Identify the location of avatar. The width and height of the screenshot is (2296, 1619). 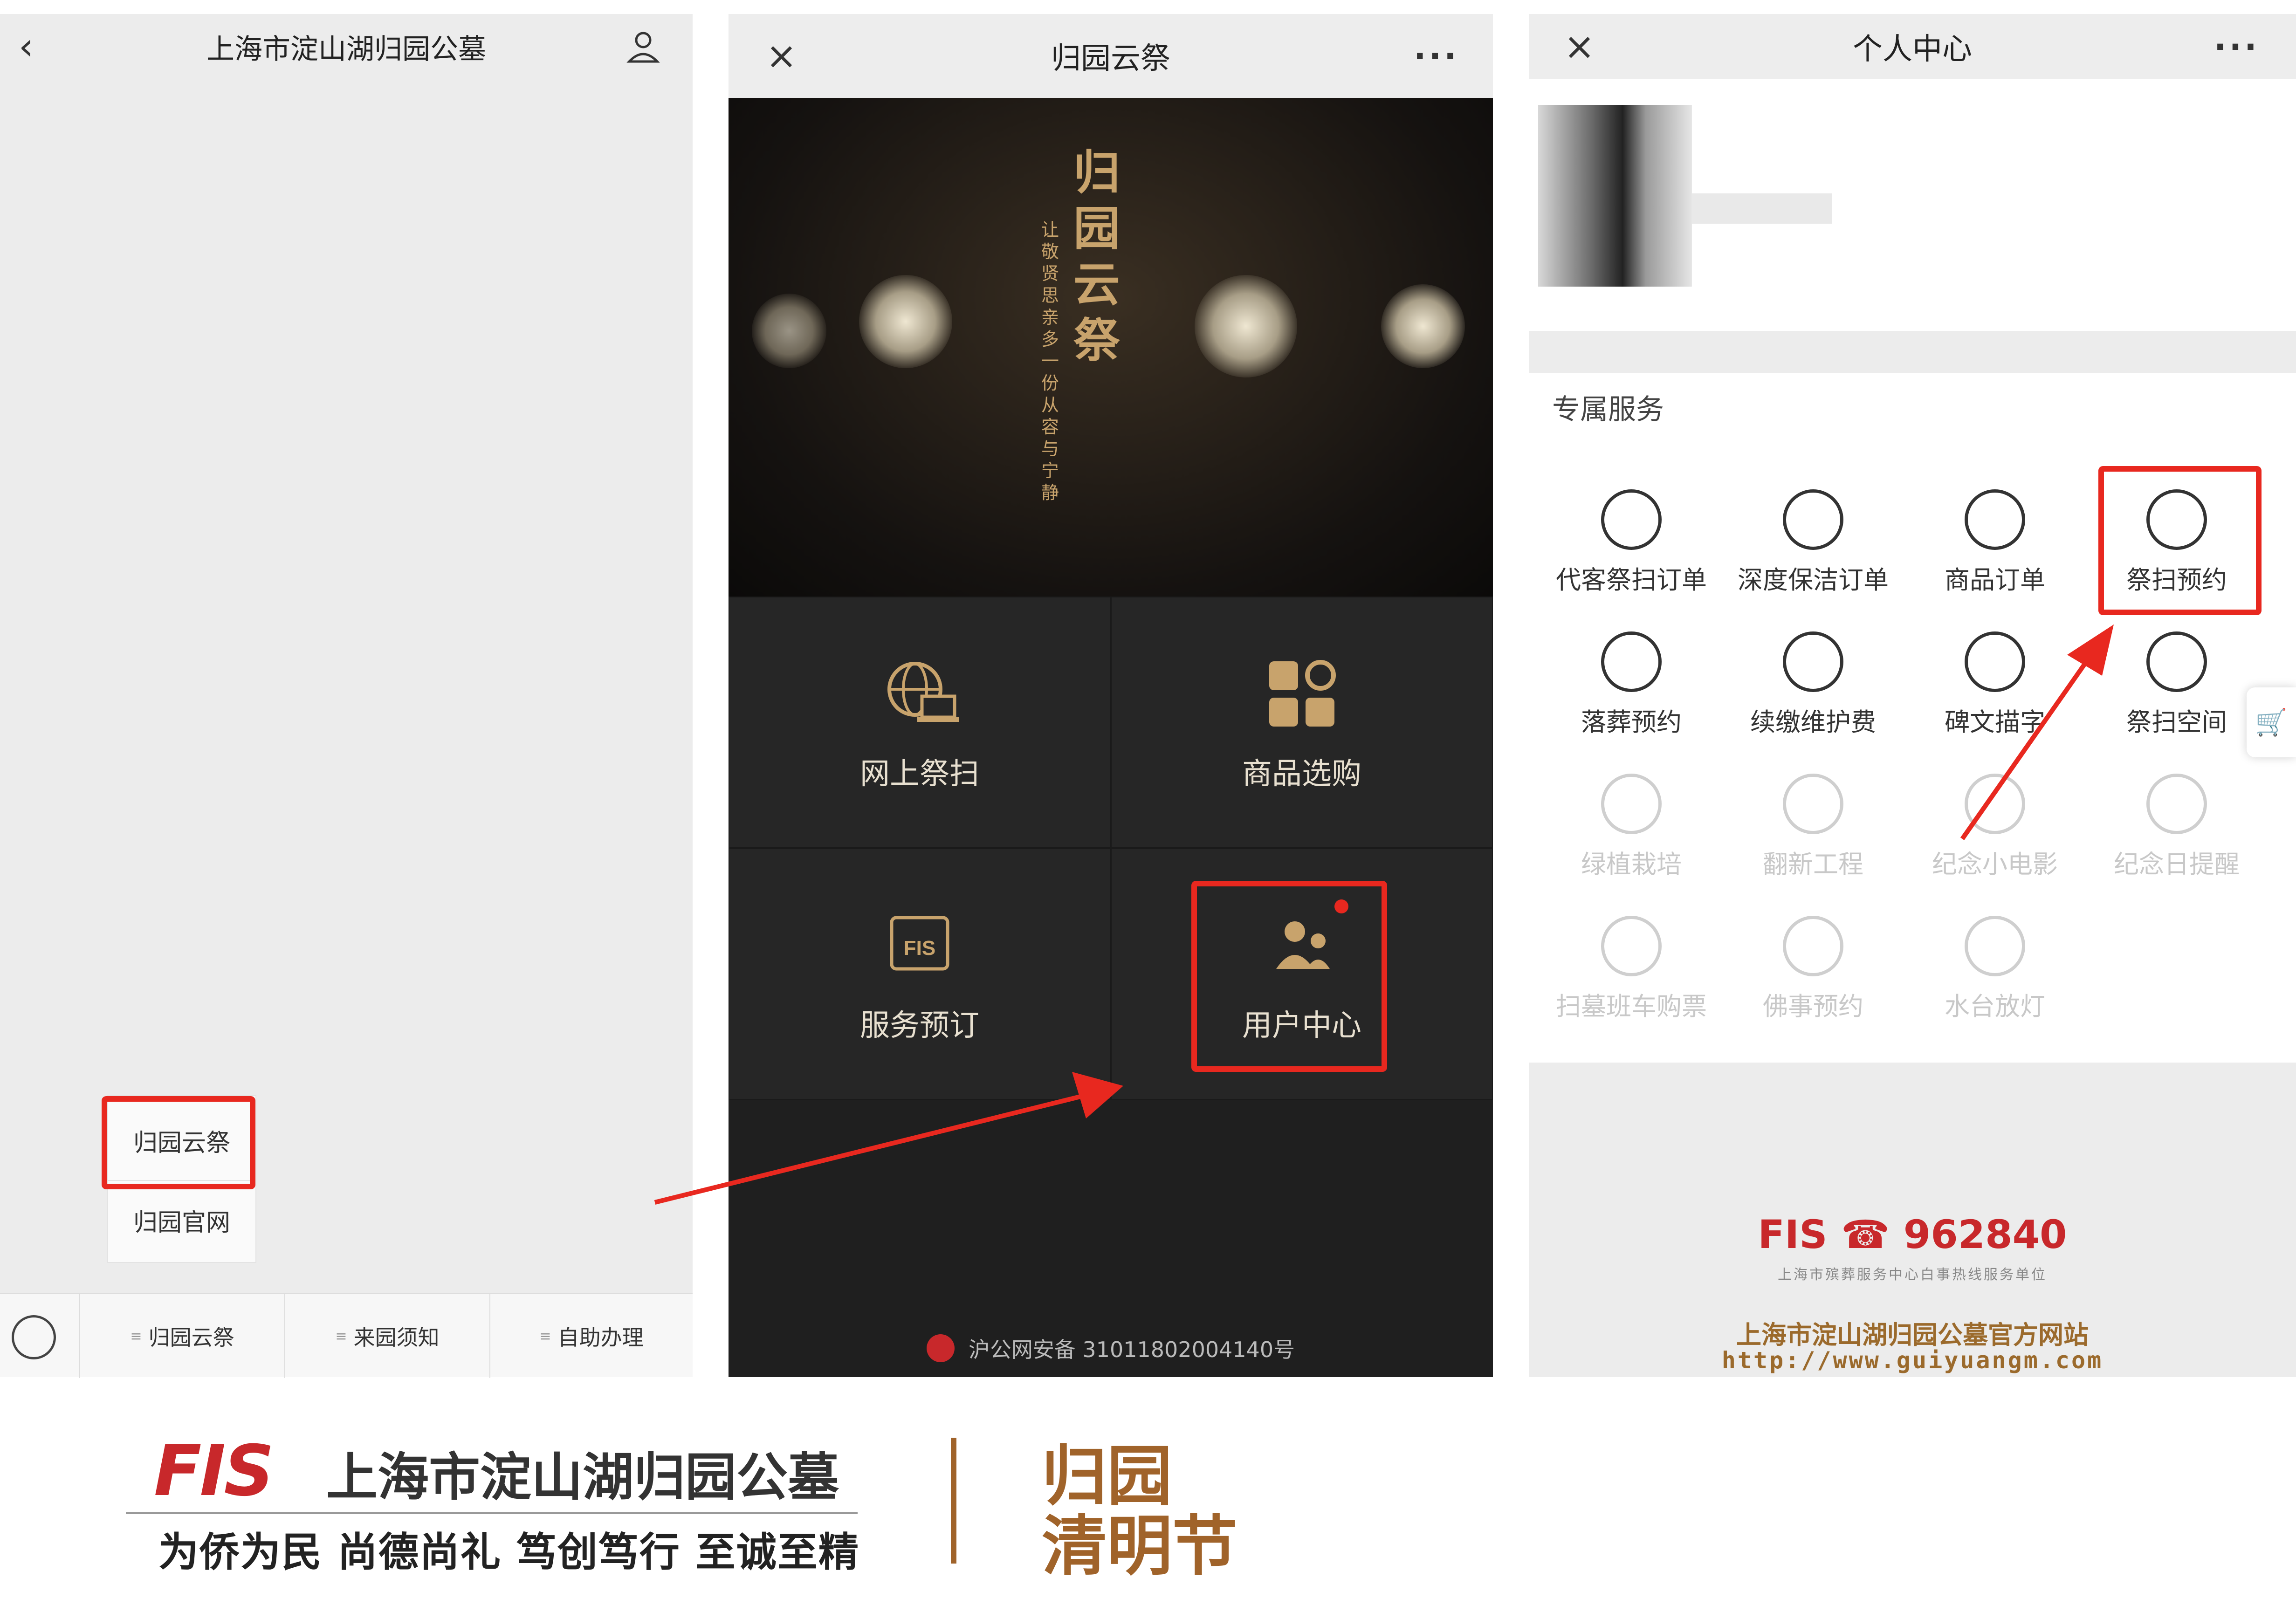
(1615, 196).